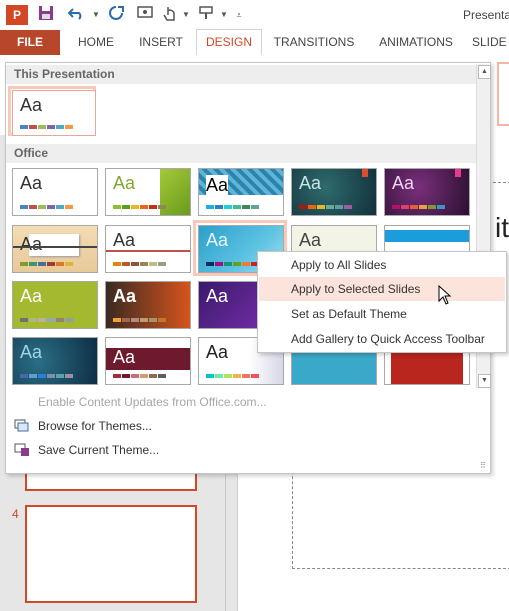 The width and height of the screenshot is (509, 611). Describe the element at coordinates (254, 15) in the screenshot. I see `quick-access-toolbar: P ▼ ▼ ▼ ⩡ Presentat` at that location.